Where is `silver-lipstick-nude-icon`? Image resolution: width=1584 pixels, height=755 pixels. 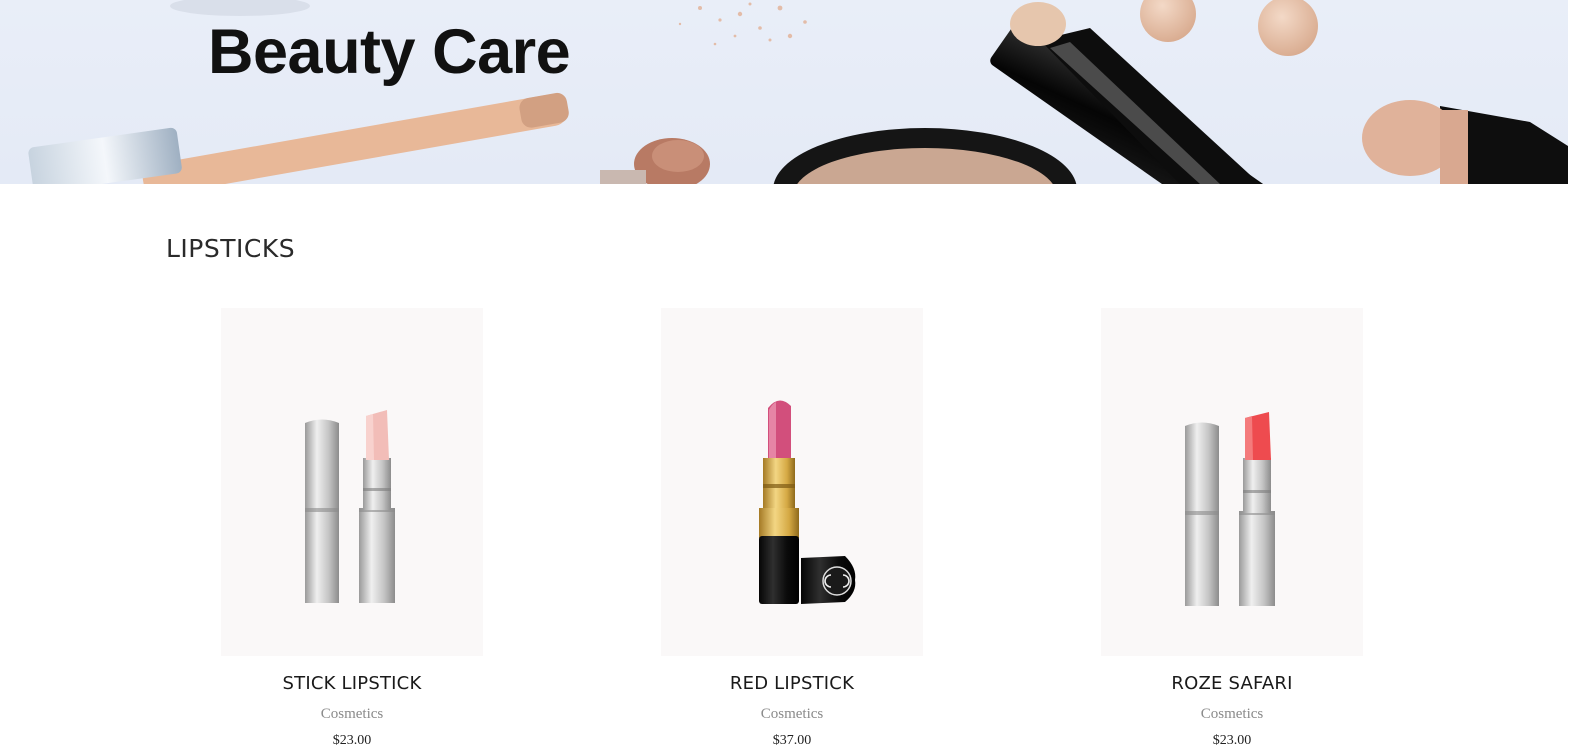
silver-lipstick-nude-icon is located at coordinates (350, 506).